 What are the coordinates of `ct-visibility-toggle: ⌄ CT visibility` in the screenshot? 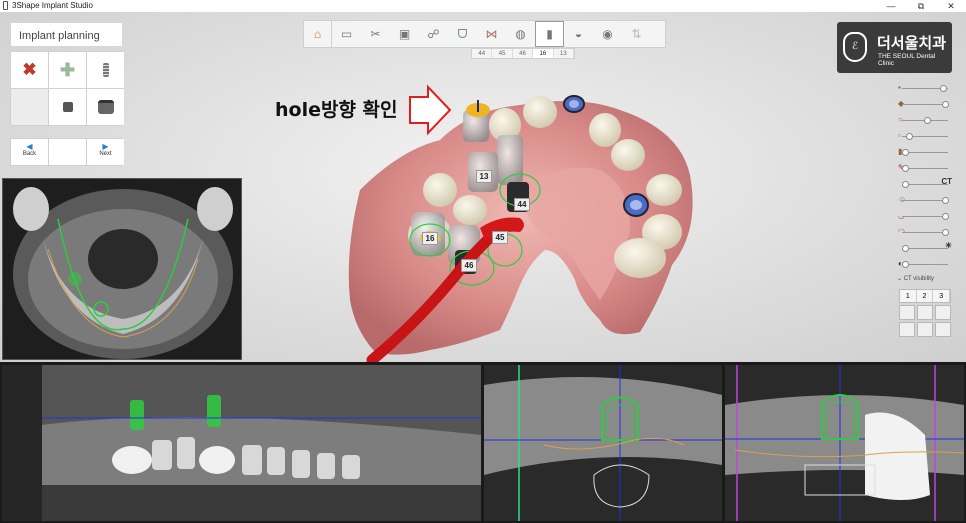 It's located at (915, 278).